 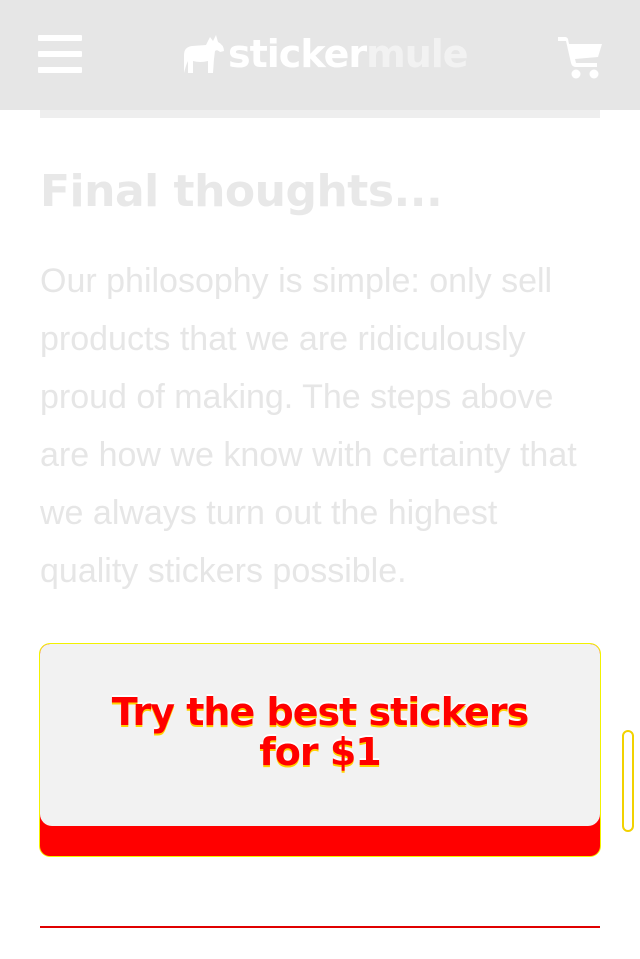 I want to click on cta-label-line-2: for $1, so click(x=320, y=752).